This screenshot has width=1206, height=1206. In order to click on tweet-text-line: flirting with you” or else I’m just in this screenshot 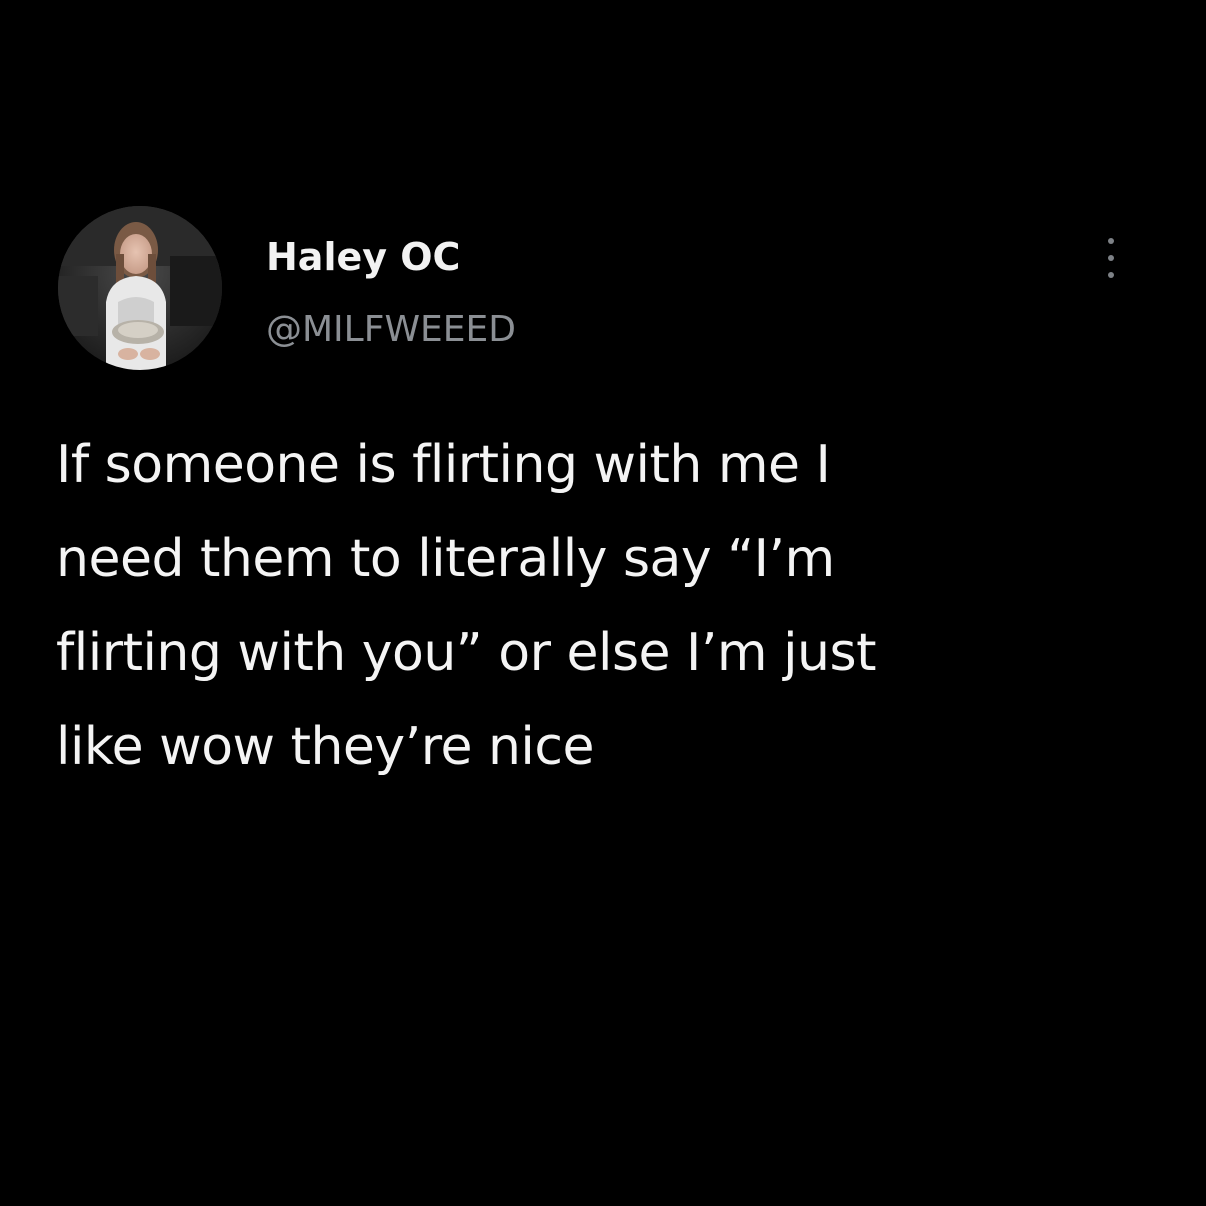, I will do `click(466, 653)`.